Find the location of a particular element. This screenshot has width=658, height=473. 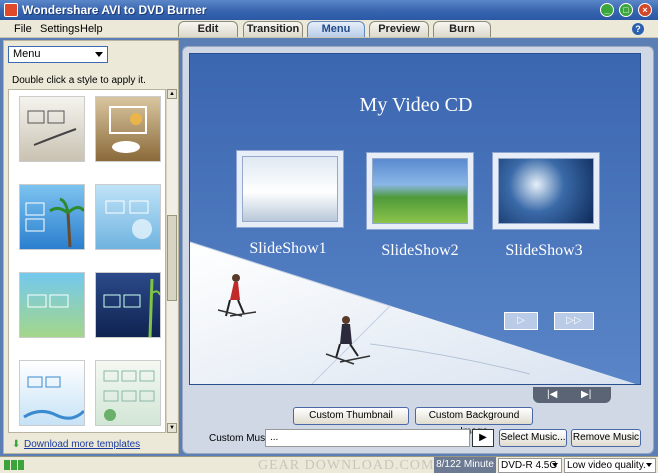

menu-settings: Settings is located at coordinates (60, 29).